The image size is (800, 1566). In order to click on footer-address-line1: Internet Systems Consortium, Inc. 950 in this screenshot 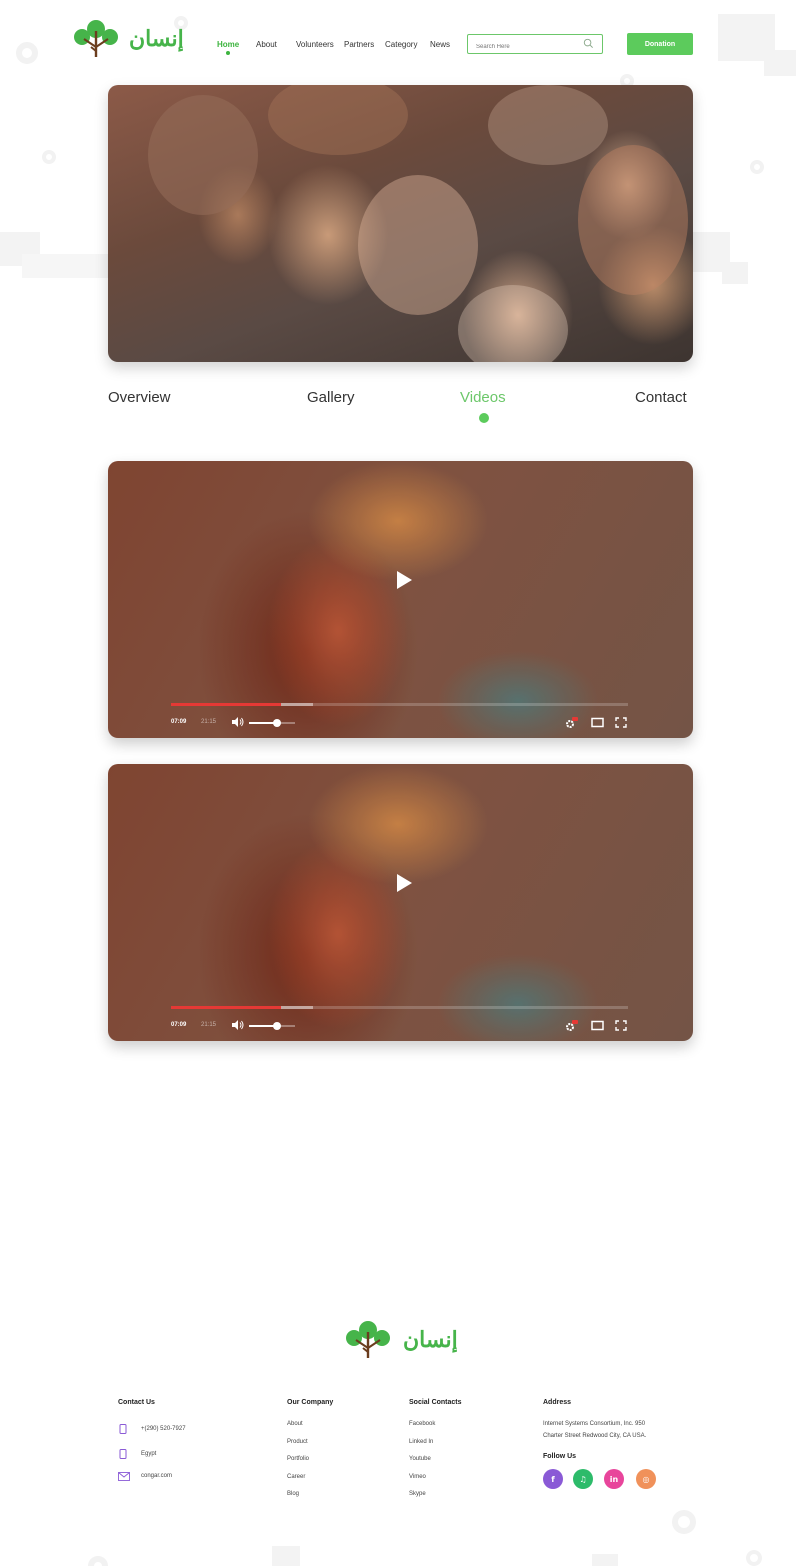, I will do `click(594, 1424)`.